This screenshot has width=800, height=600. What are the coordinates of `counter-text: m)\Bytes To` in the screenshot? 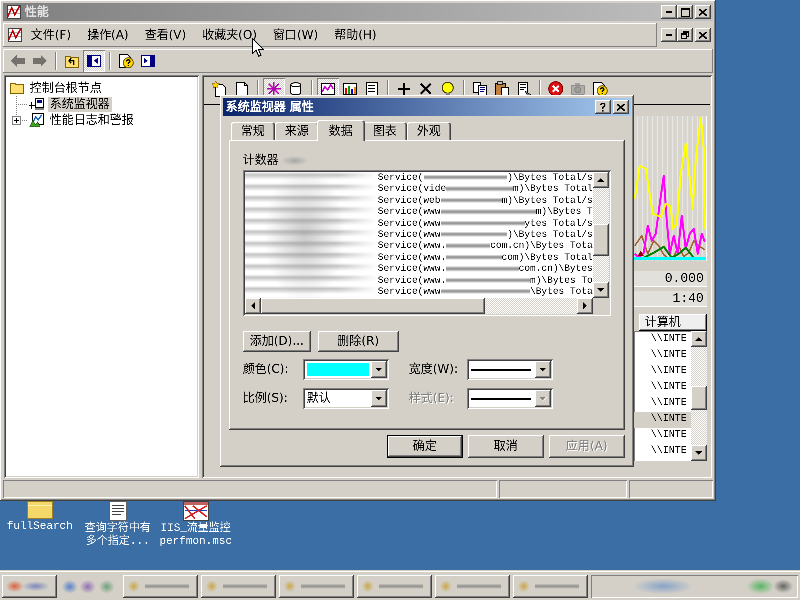 It's located at (561, 280).